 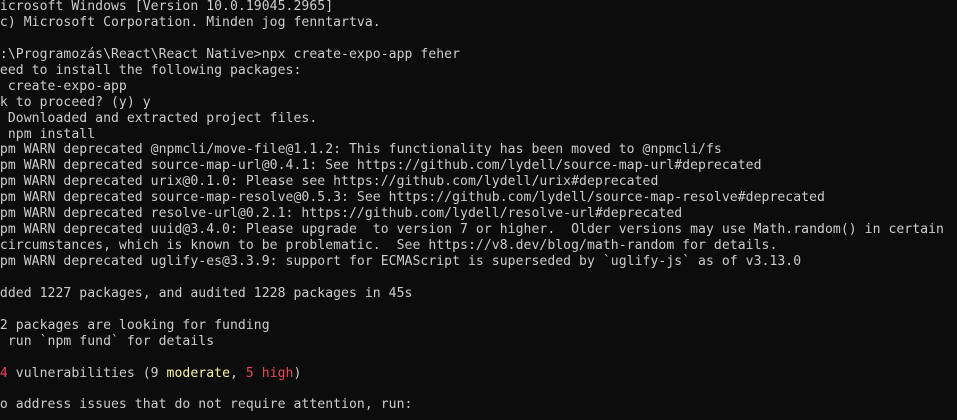 What do you see at coordinates (107, 341) in the screenshot?
I see `console-text: run `npm fund` for details` at bounding box center [107, 341].